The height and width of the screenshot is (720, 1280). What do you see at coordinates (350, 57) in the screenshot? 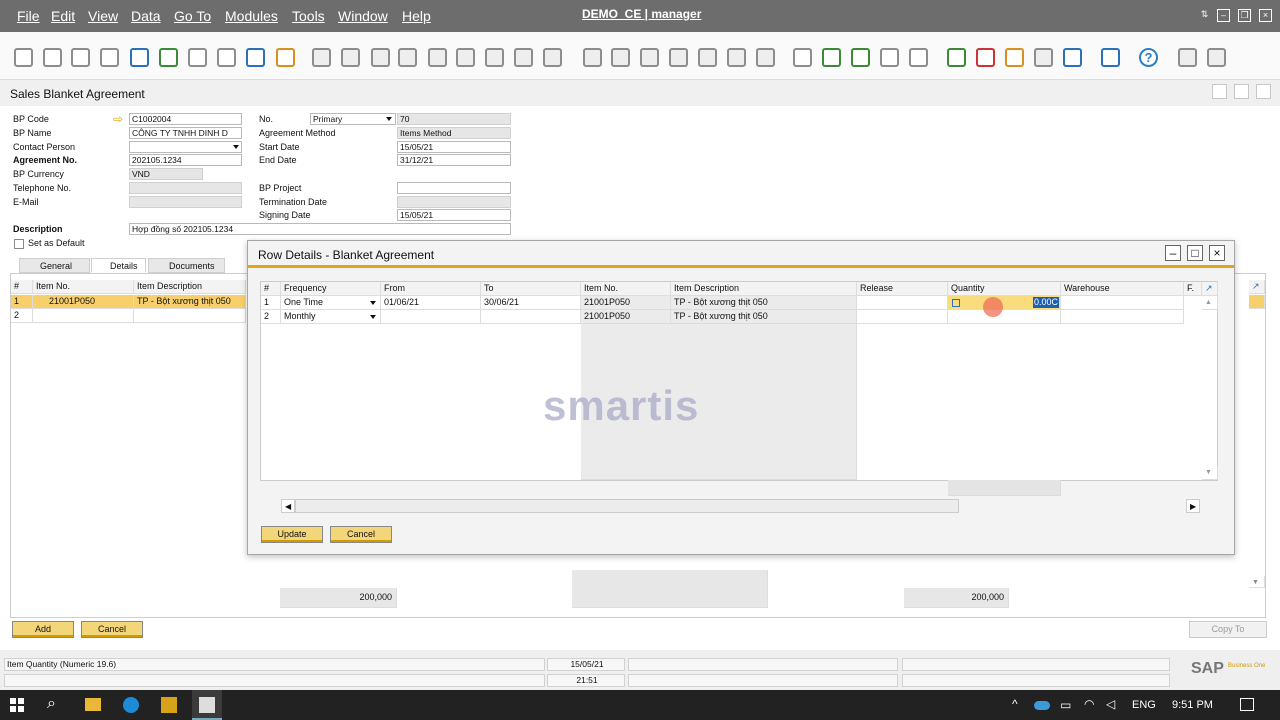
I see `add-record-icon` at bounding box center [350, 57].